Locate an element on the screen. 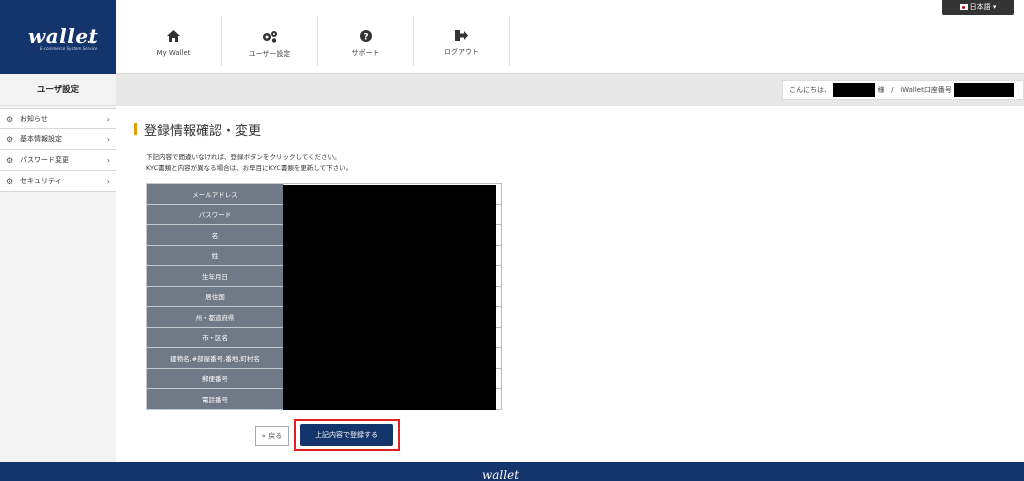 This screenshot has height=481, width=1024. logo-dots: ‥ is located at coordinates (91, 37).